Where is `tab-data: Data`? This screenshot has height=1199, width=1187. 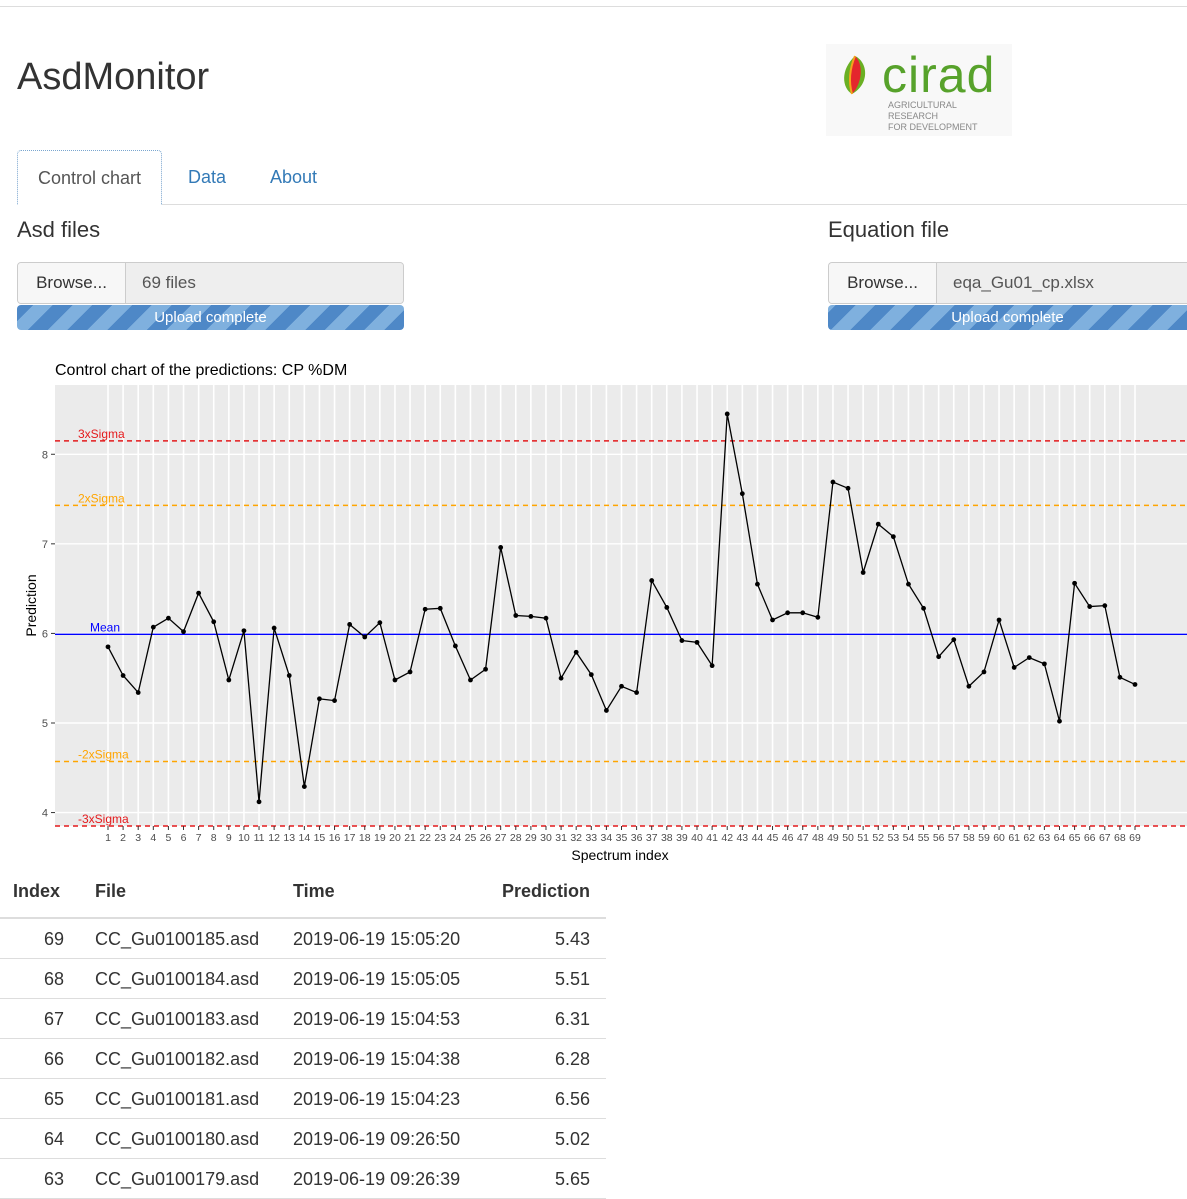
tab-data: Data is located at coordinates (207, 177).